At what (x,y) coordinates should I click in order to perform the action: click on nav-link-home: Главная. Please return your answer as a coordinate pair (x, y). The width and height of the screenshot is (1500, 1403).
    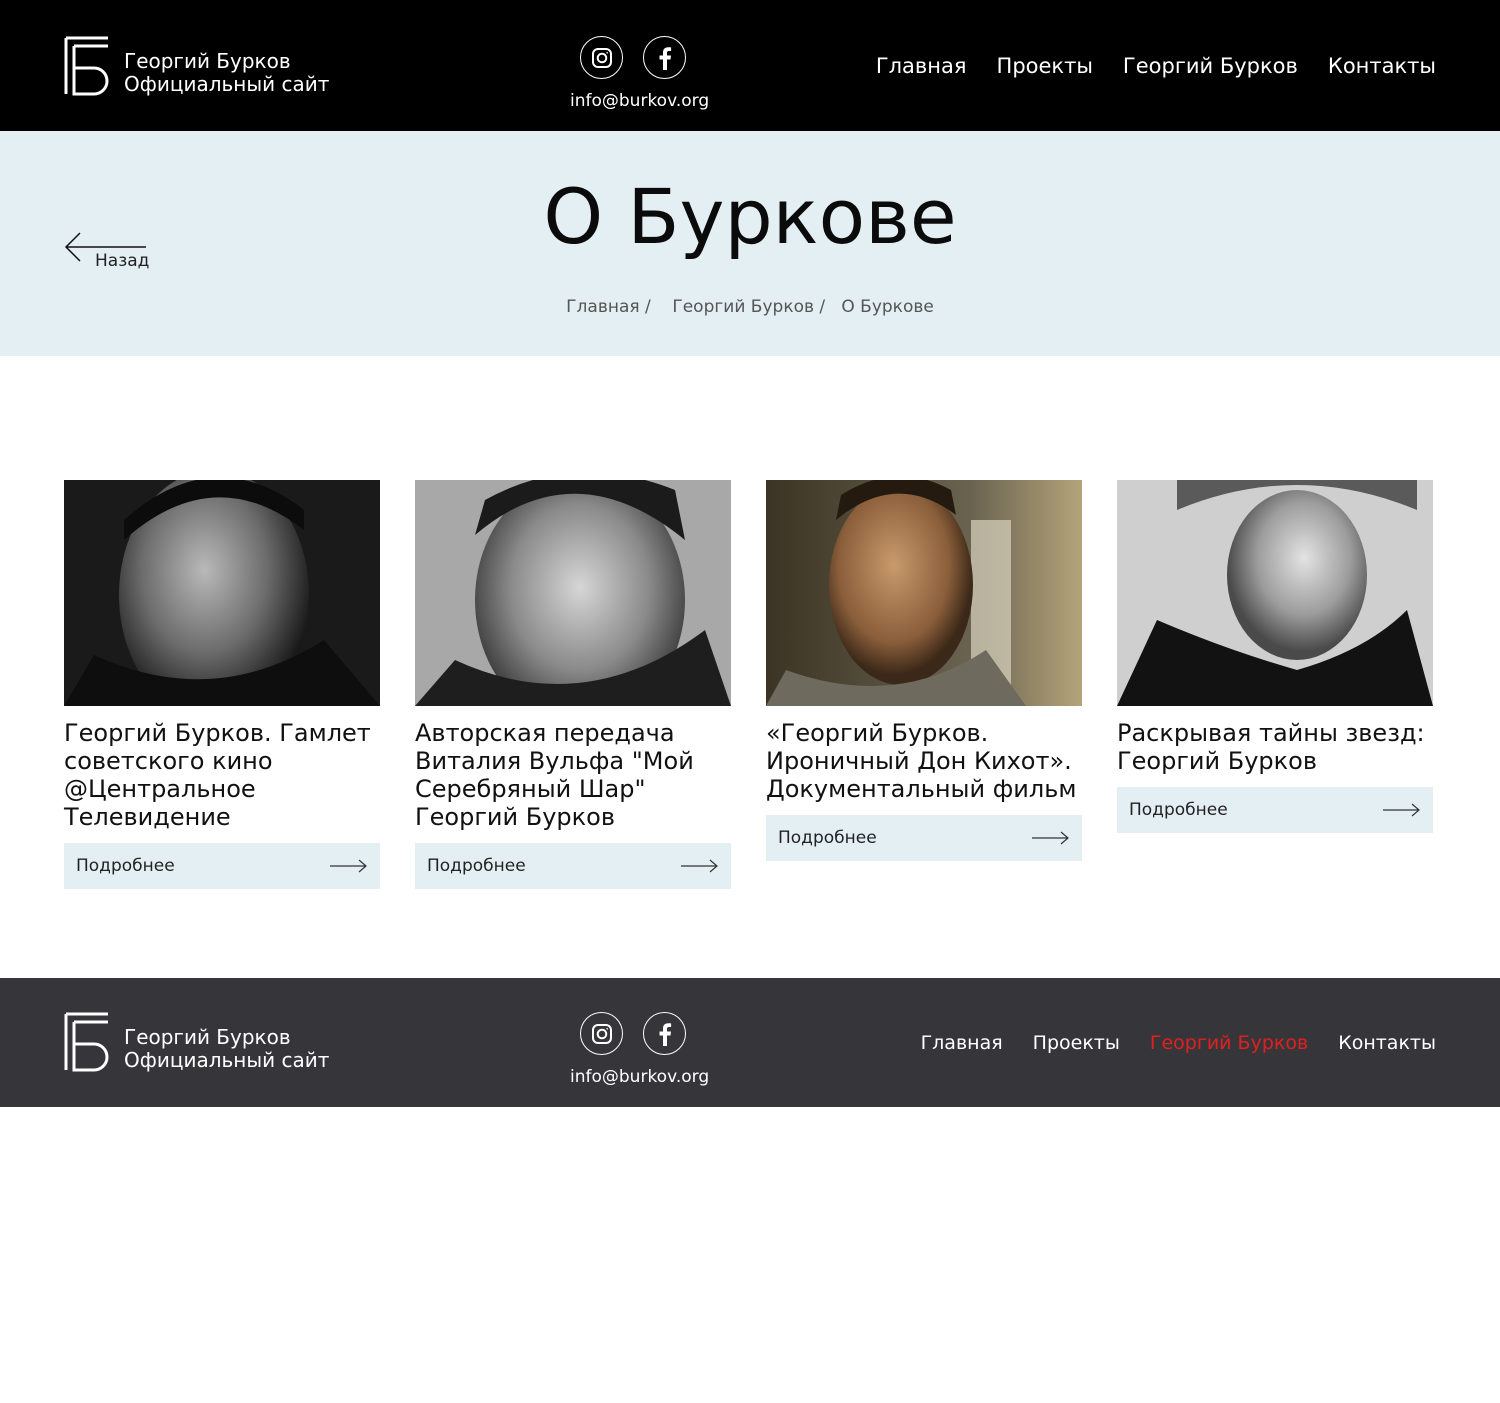
    Looking at the image, I should click on (921, 66).